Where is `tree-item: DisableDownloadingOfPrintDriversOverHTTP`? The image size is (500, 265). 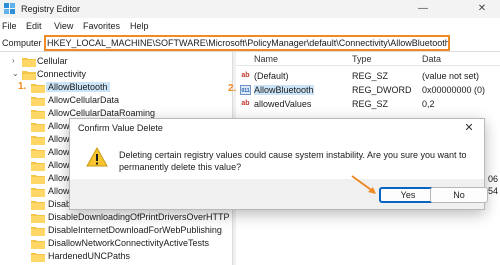
tree-item: DisableDownloadingOfPrintDriversOverHTTP is located at coordinates (116, 217).